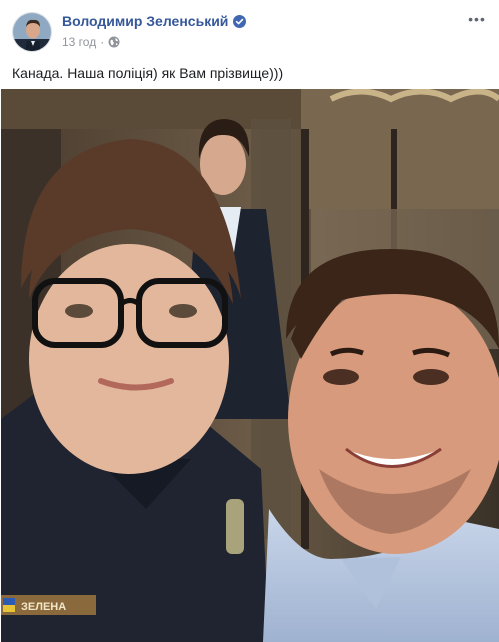  I want to click on police-badge-icon, so click(235, 526).